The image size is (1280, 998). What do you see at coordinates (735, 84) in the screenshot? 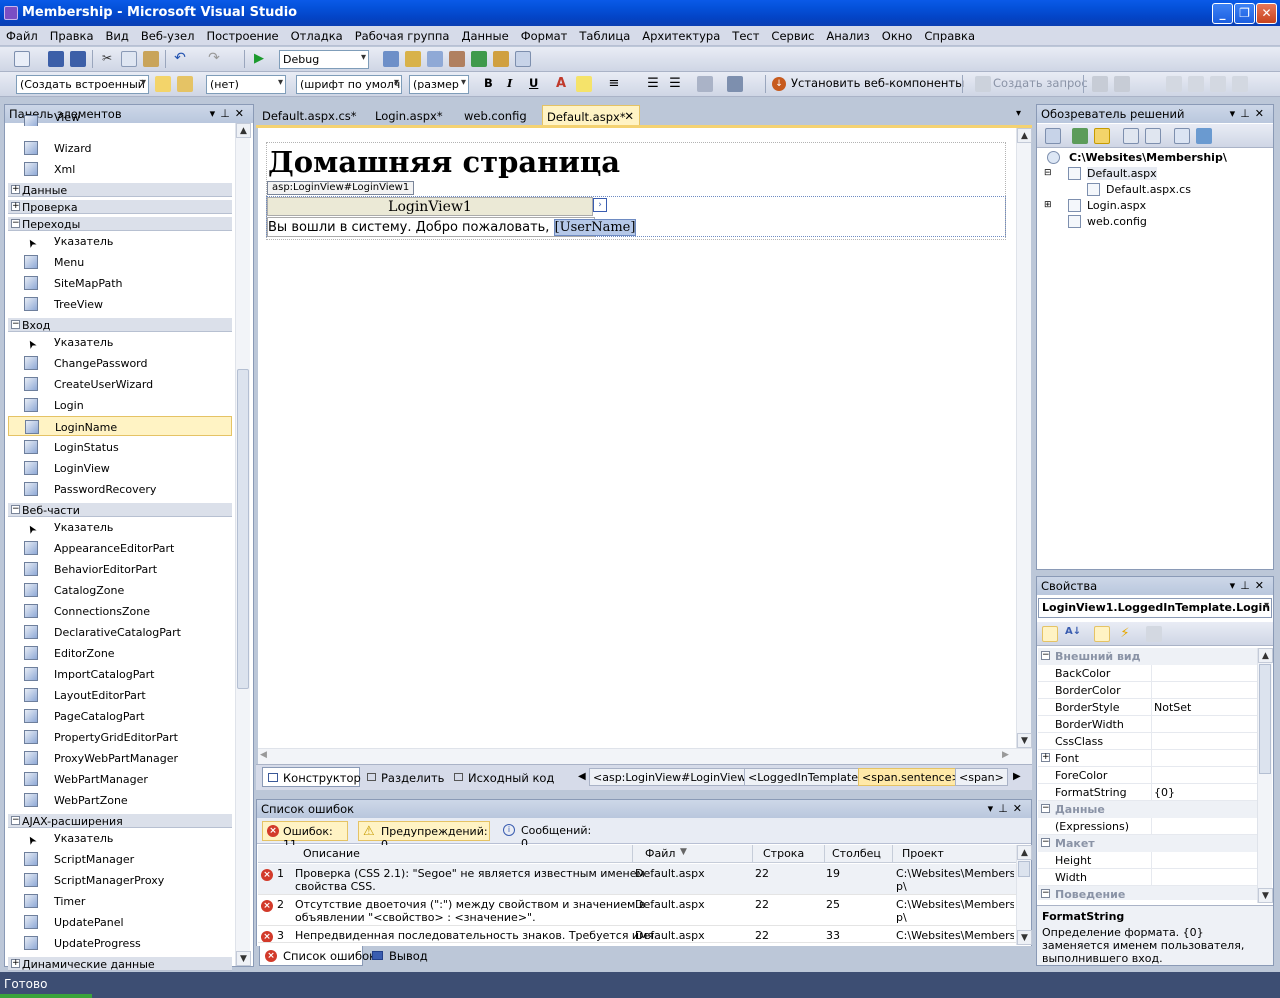
I see `image-icon` at bounding box center [735, 84].